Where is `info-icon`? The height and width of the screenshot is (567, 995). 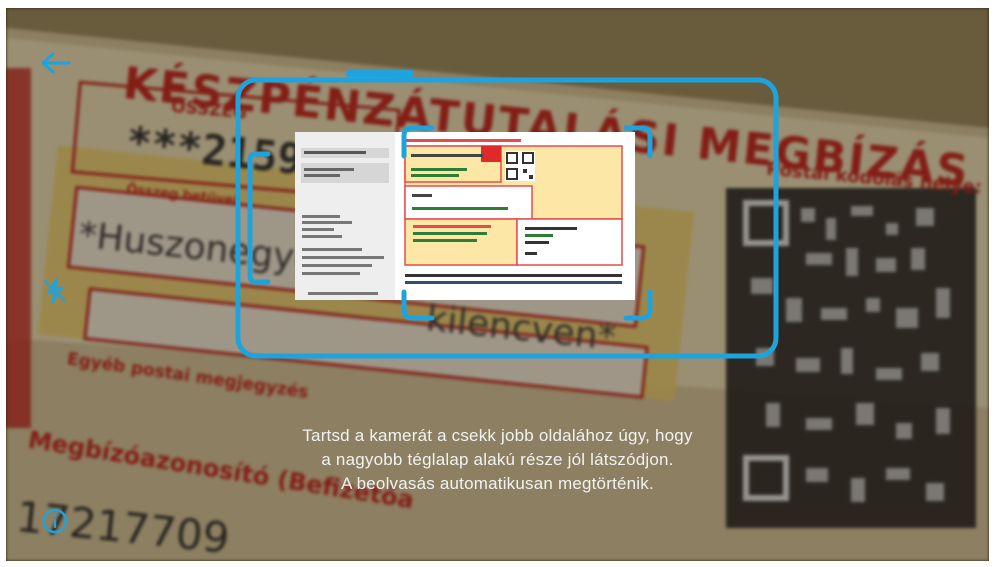
info-icon is located at coordinates (55, 521).